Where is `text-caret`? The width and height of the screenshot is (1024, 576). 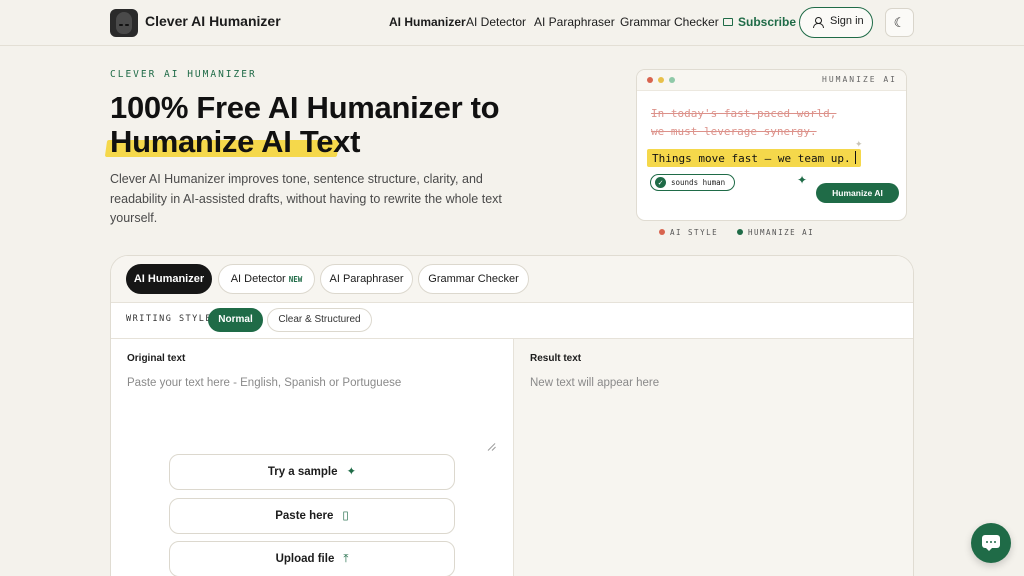
text-caret is located at coordinates (855, 157).